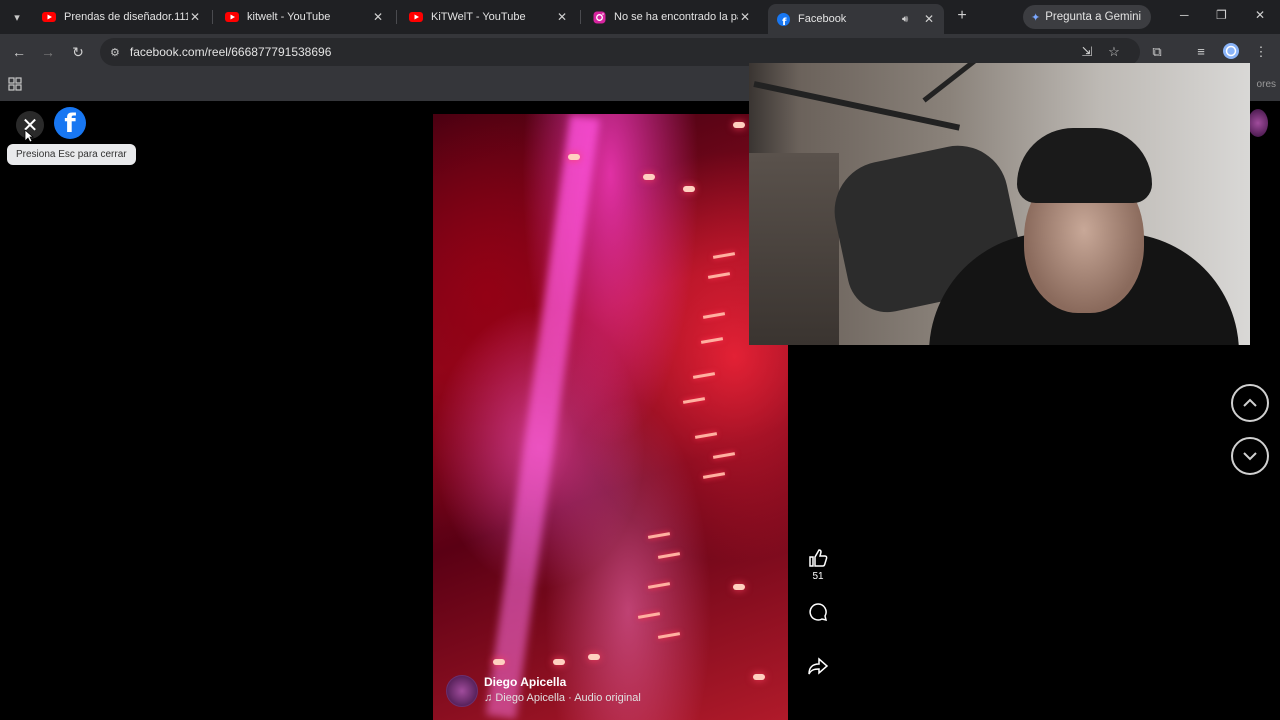 The width and height of the screenshot is (1280, 720). I want to click on gemini-label: Pregunta a Gemini, so click(1093, 17).